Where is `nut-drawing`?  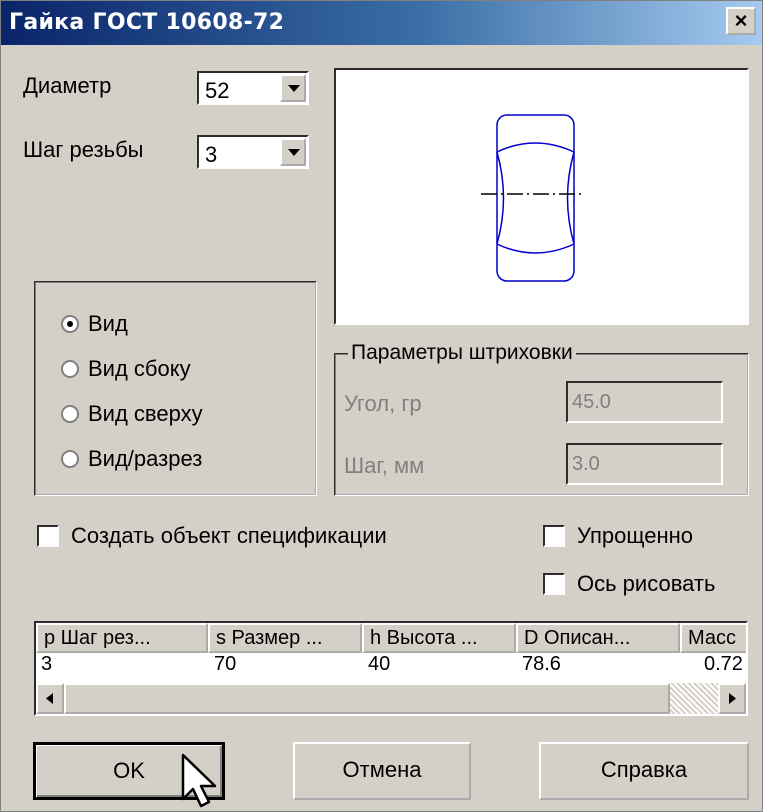
nut-drawing is located at coordinates (532, 198).